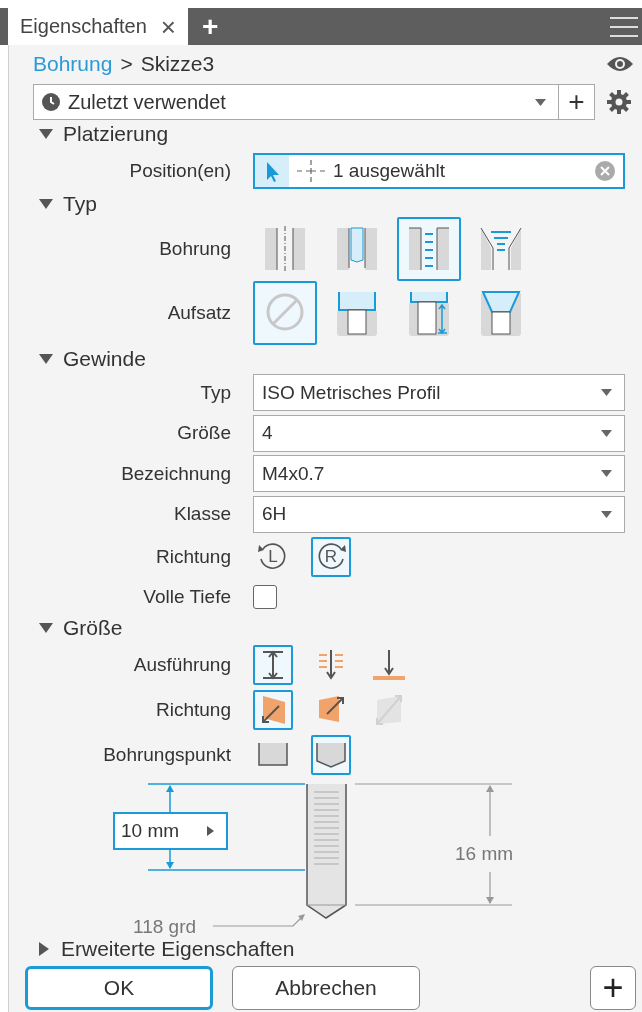 Image resolution: width=642 pixels, height=1012 pixels. What do you see at coordinates (93, 628) in the screenshot?
I see `section-title: Größe` at bounding box center [93, 628].